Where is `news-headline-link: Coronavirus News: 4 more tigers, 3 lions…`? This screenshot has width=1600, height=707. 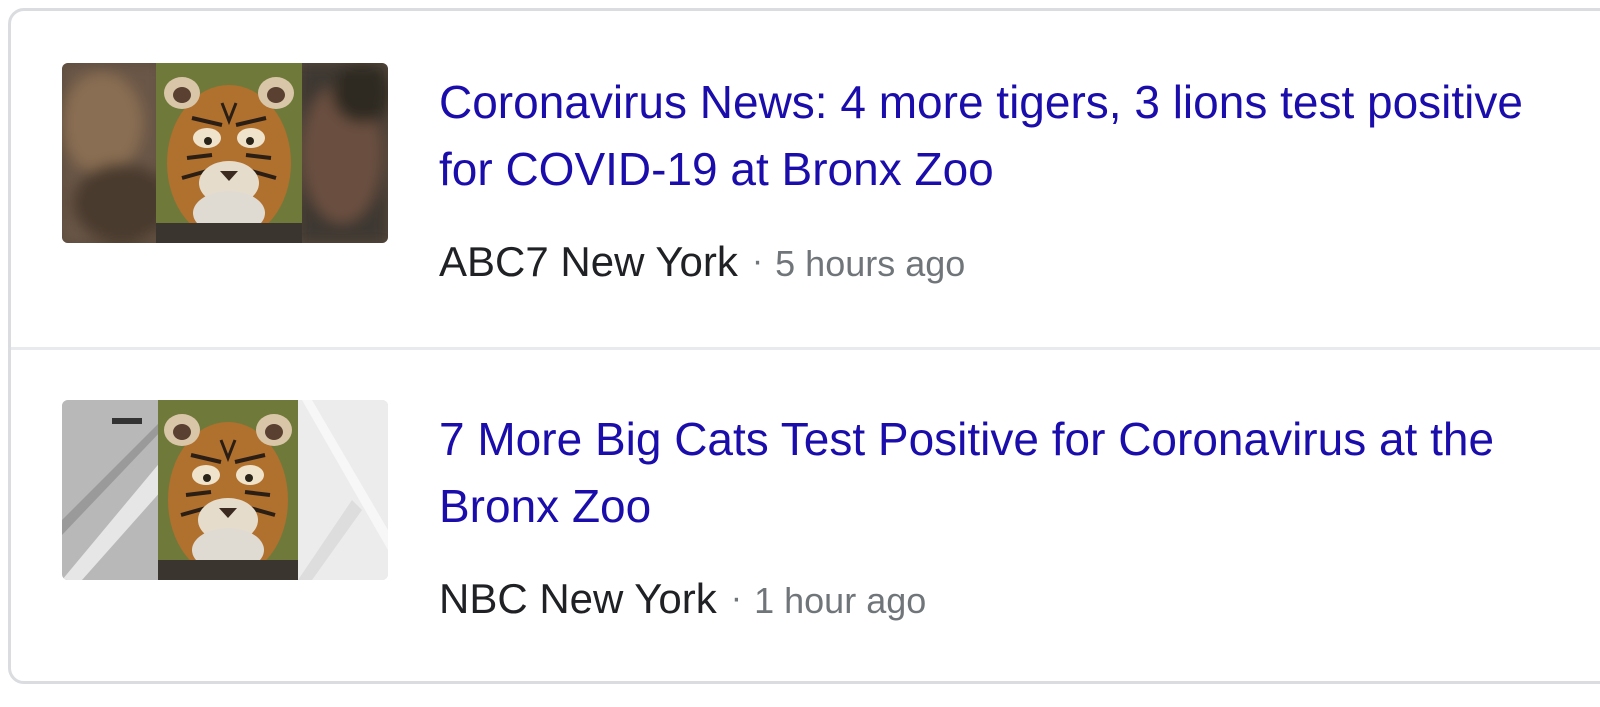 news-headline-link: Coronavirus News: 4 more tigers, 3 lions… is located at coordinates (1014, 136).